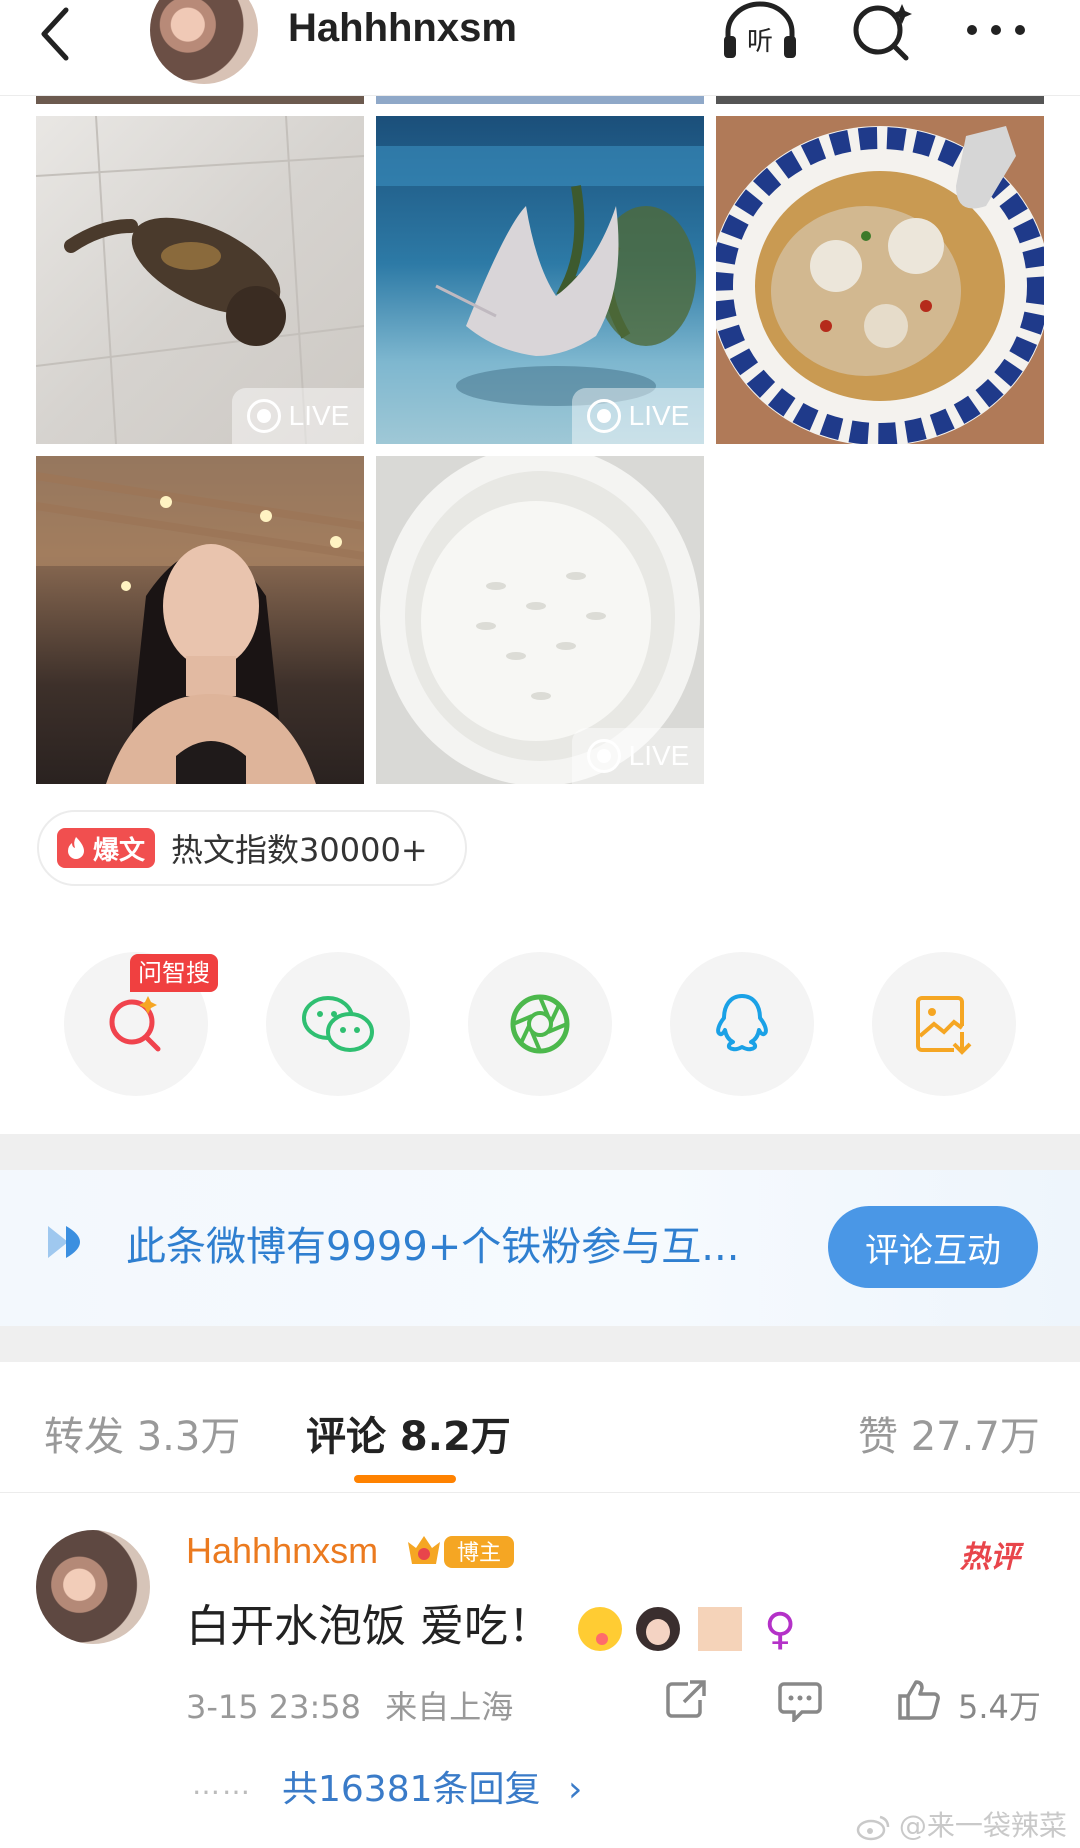 This screenshot has height=1848, width=1080. Describe the element at coordinates (491, 1628) in the screenshot. I see `comment-text: 白开水泡饭 爱吃！ ♀` at that location.